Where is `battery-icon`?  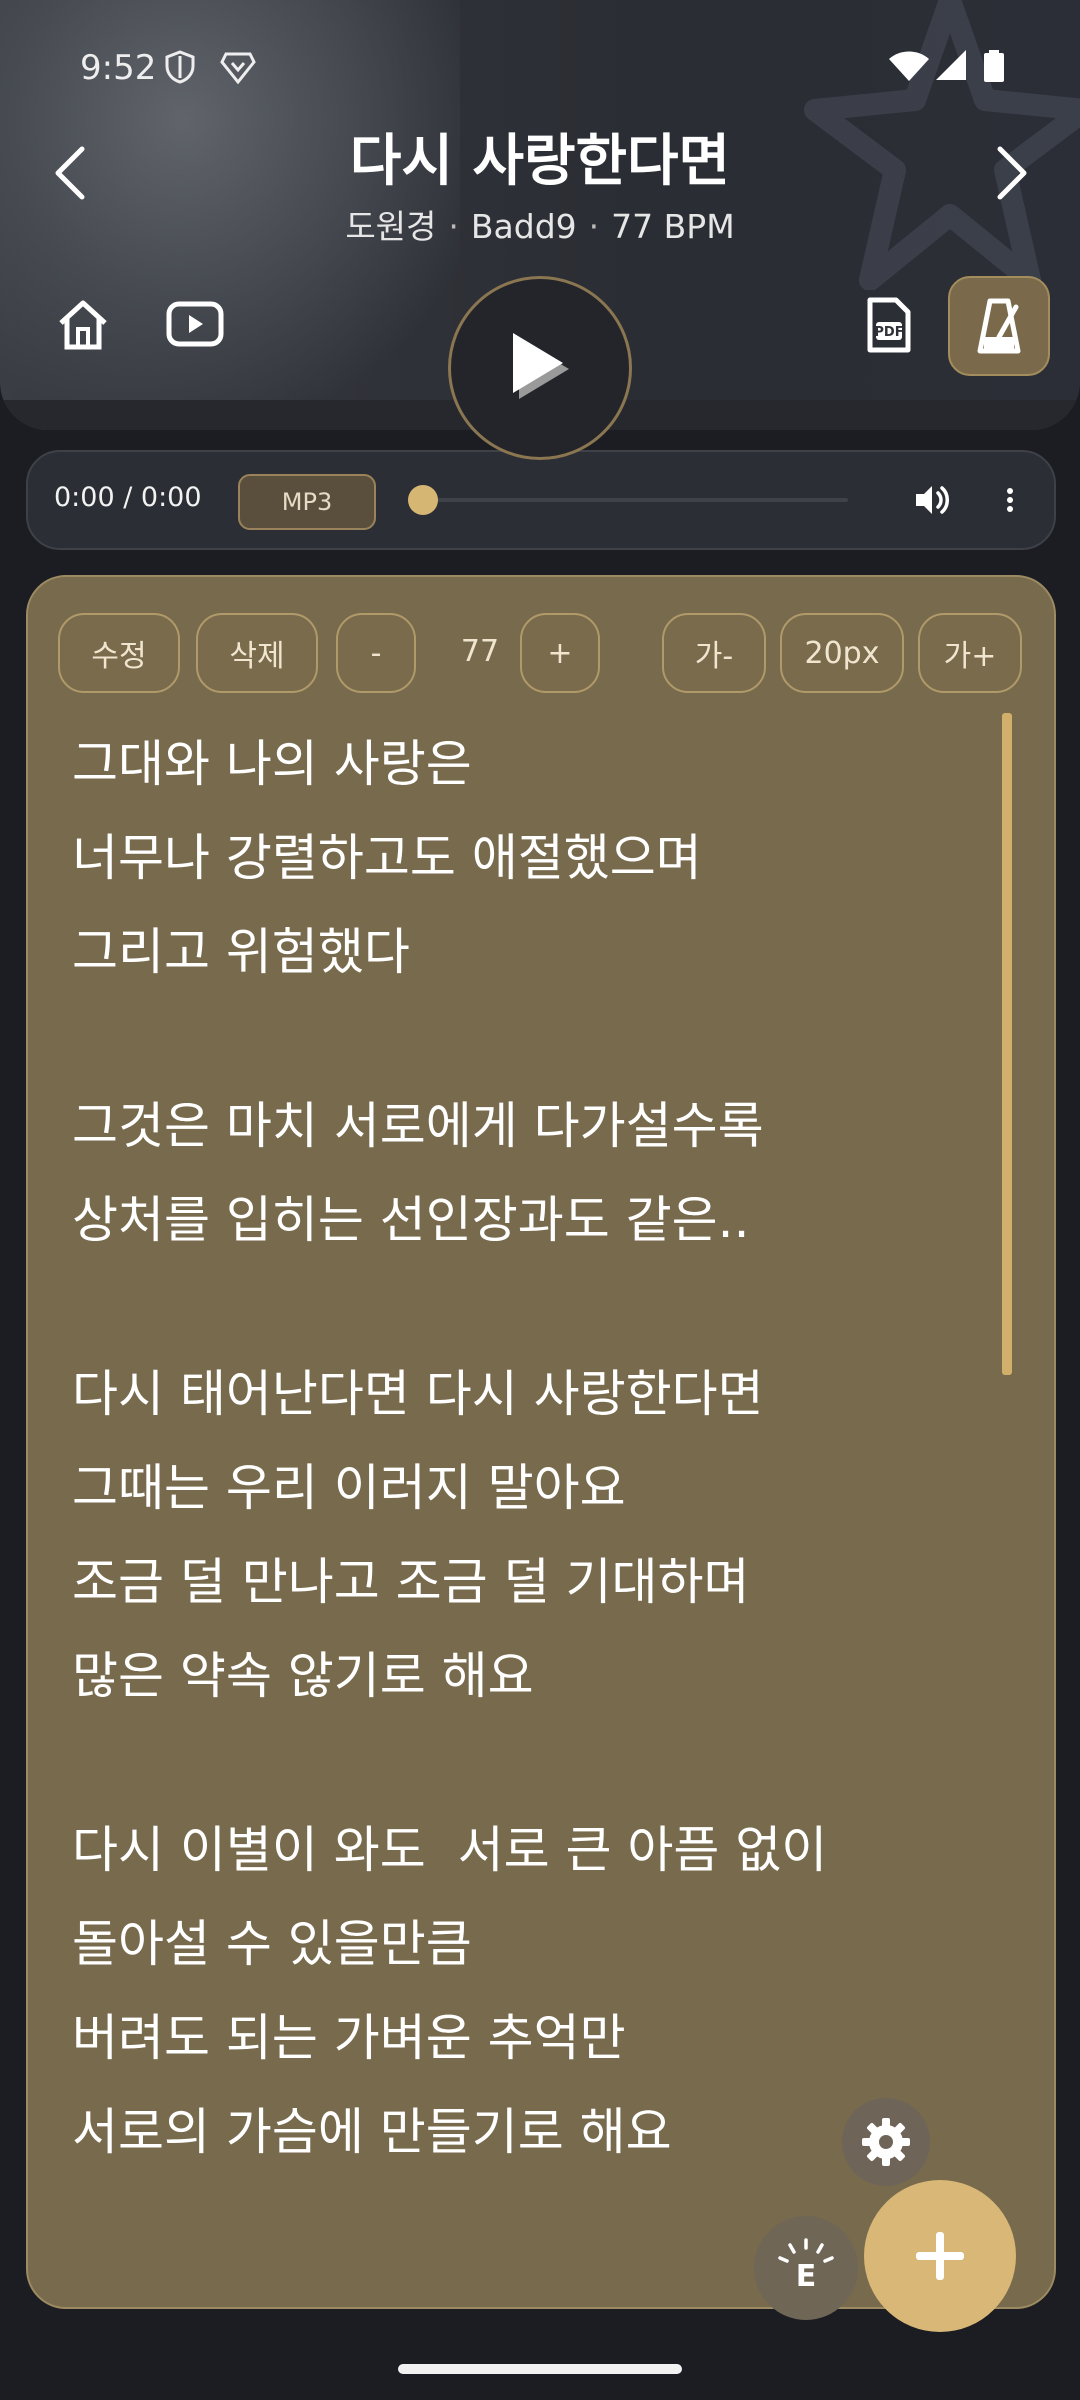
battery-icon is located at coordinates (994, 66).